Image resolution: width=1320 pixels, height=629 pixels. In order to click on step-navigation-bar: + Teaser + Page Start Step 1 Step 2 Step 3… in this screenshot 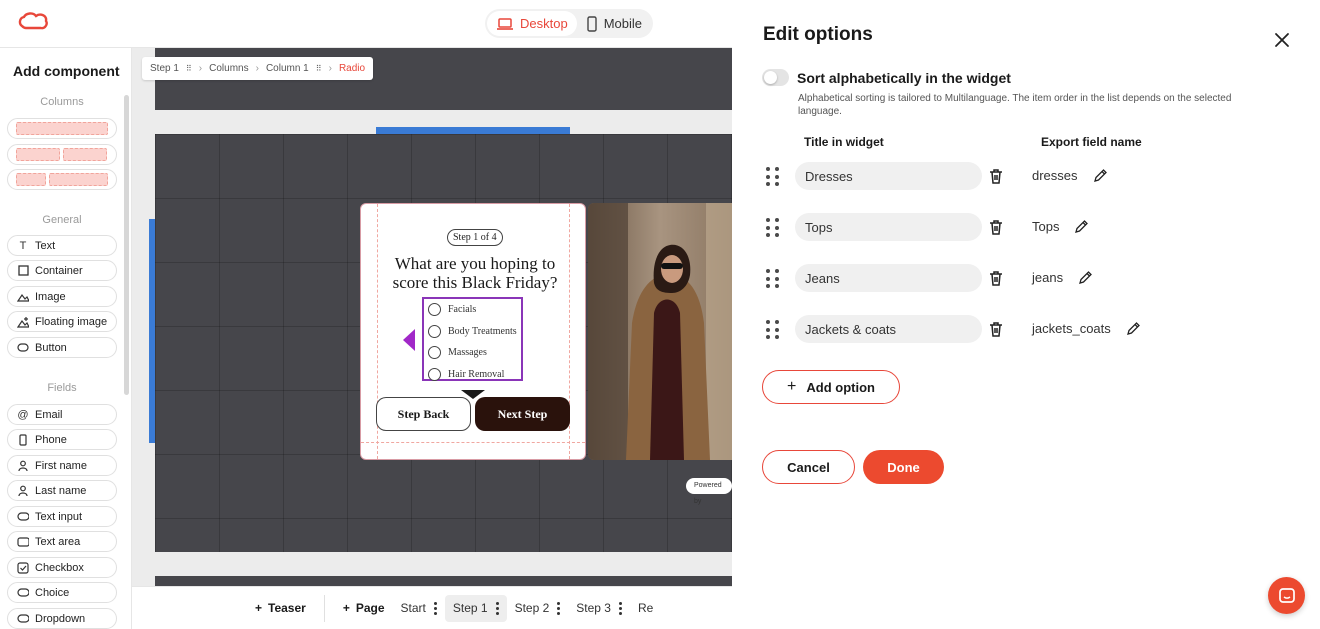, I will do `click(432, 607)`.